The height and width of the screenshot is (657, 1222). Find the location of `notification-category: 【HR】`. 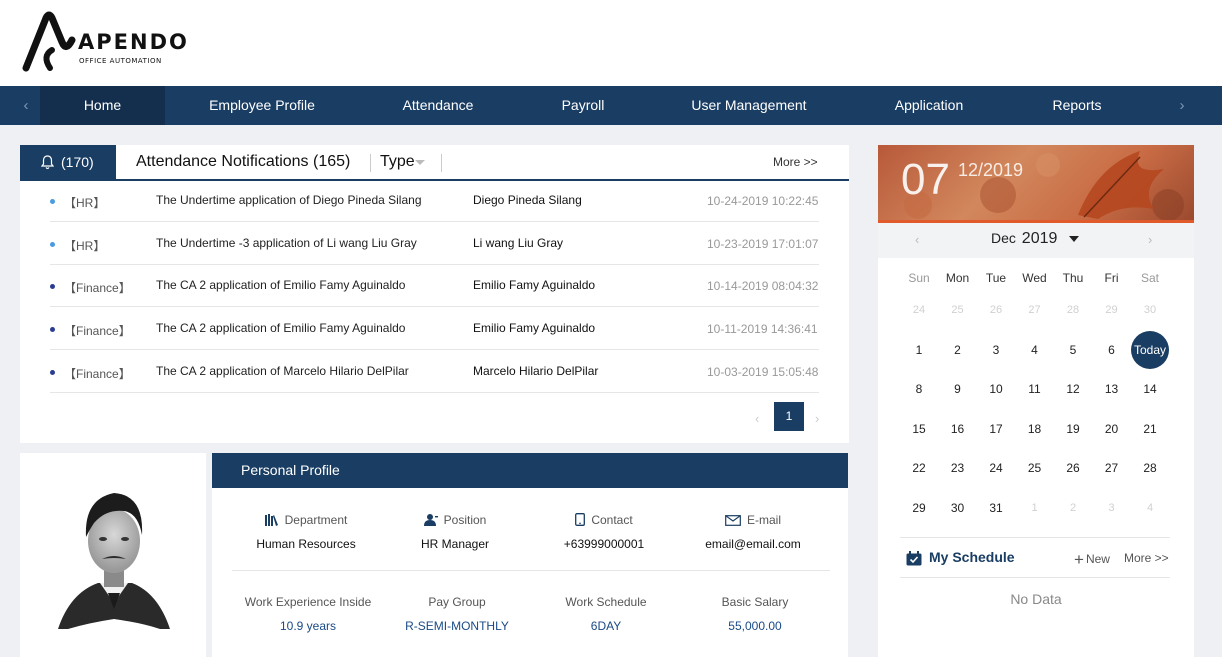

notification-category: 【HR】 is located at coordinates (85, 203).